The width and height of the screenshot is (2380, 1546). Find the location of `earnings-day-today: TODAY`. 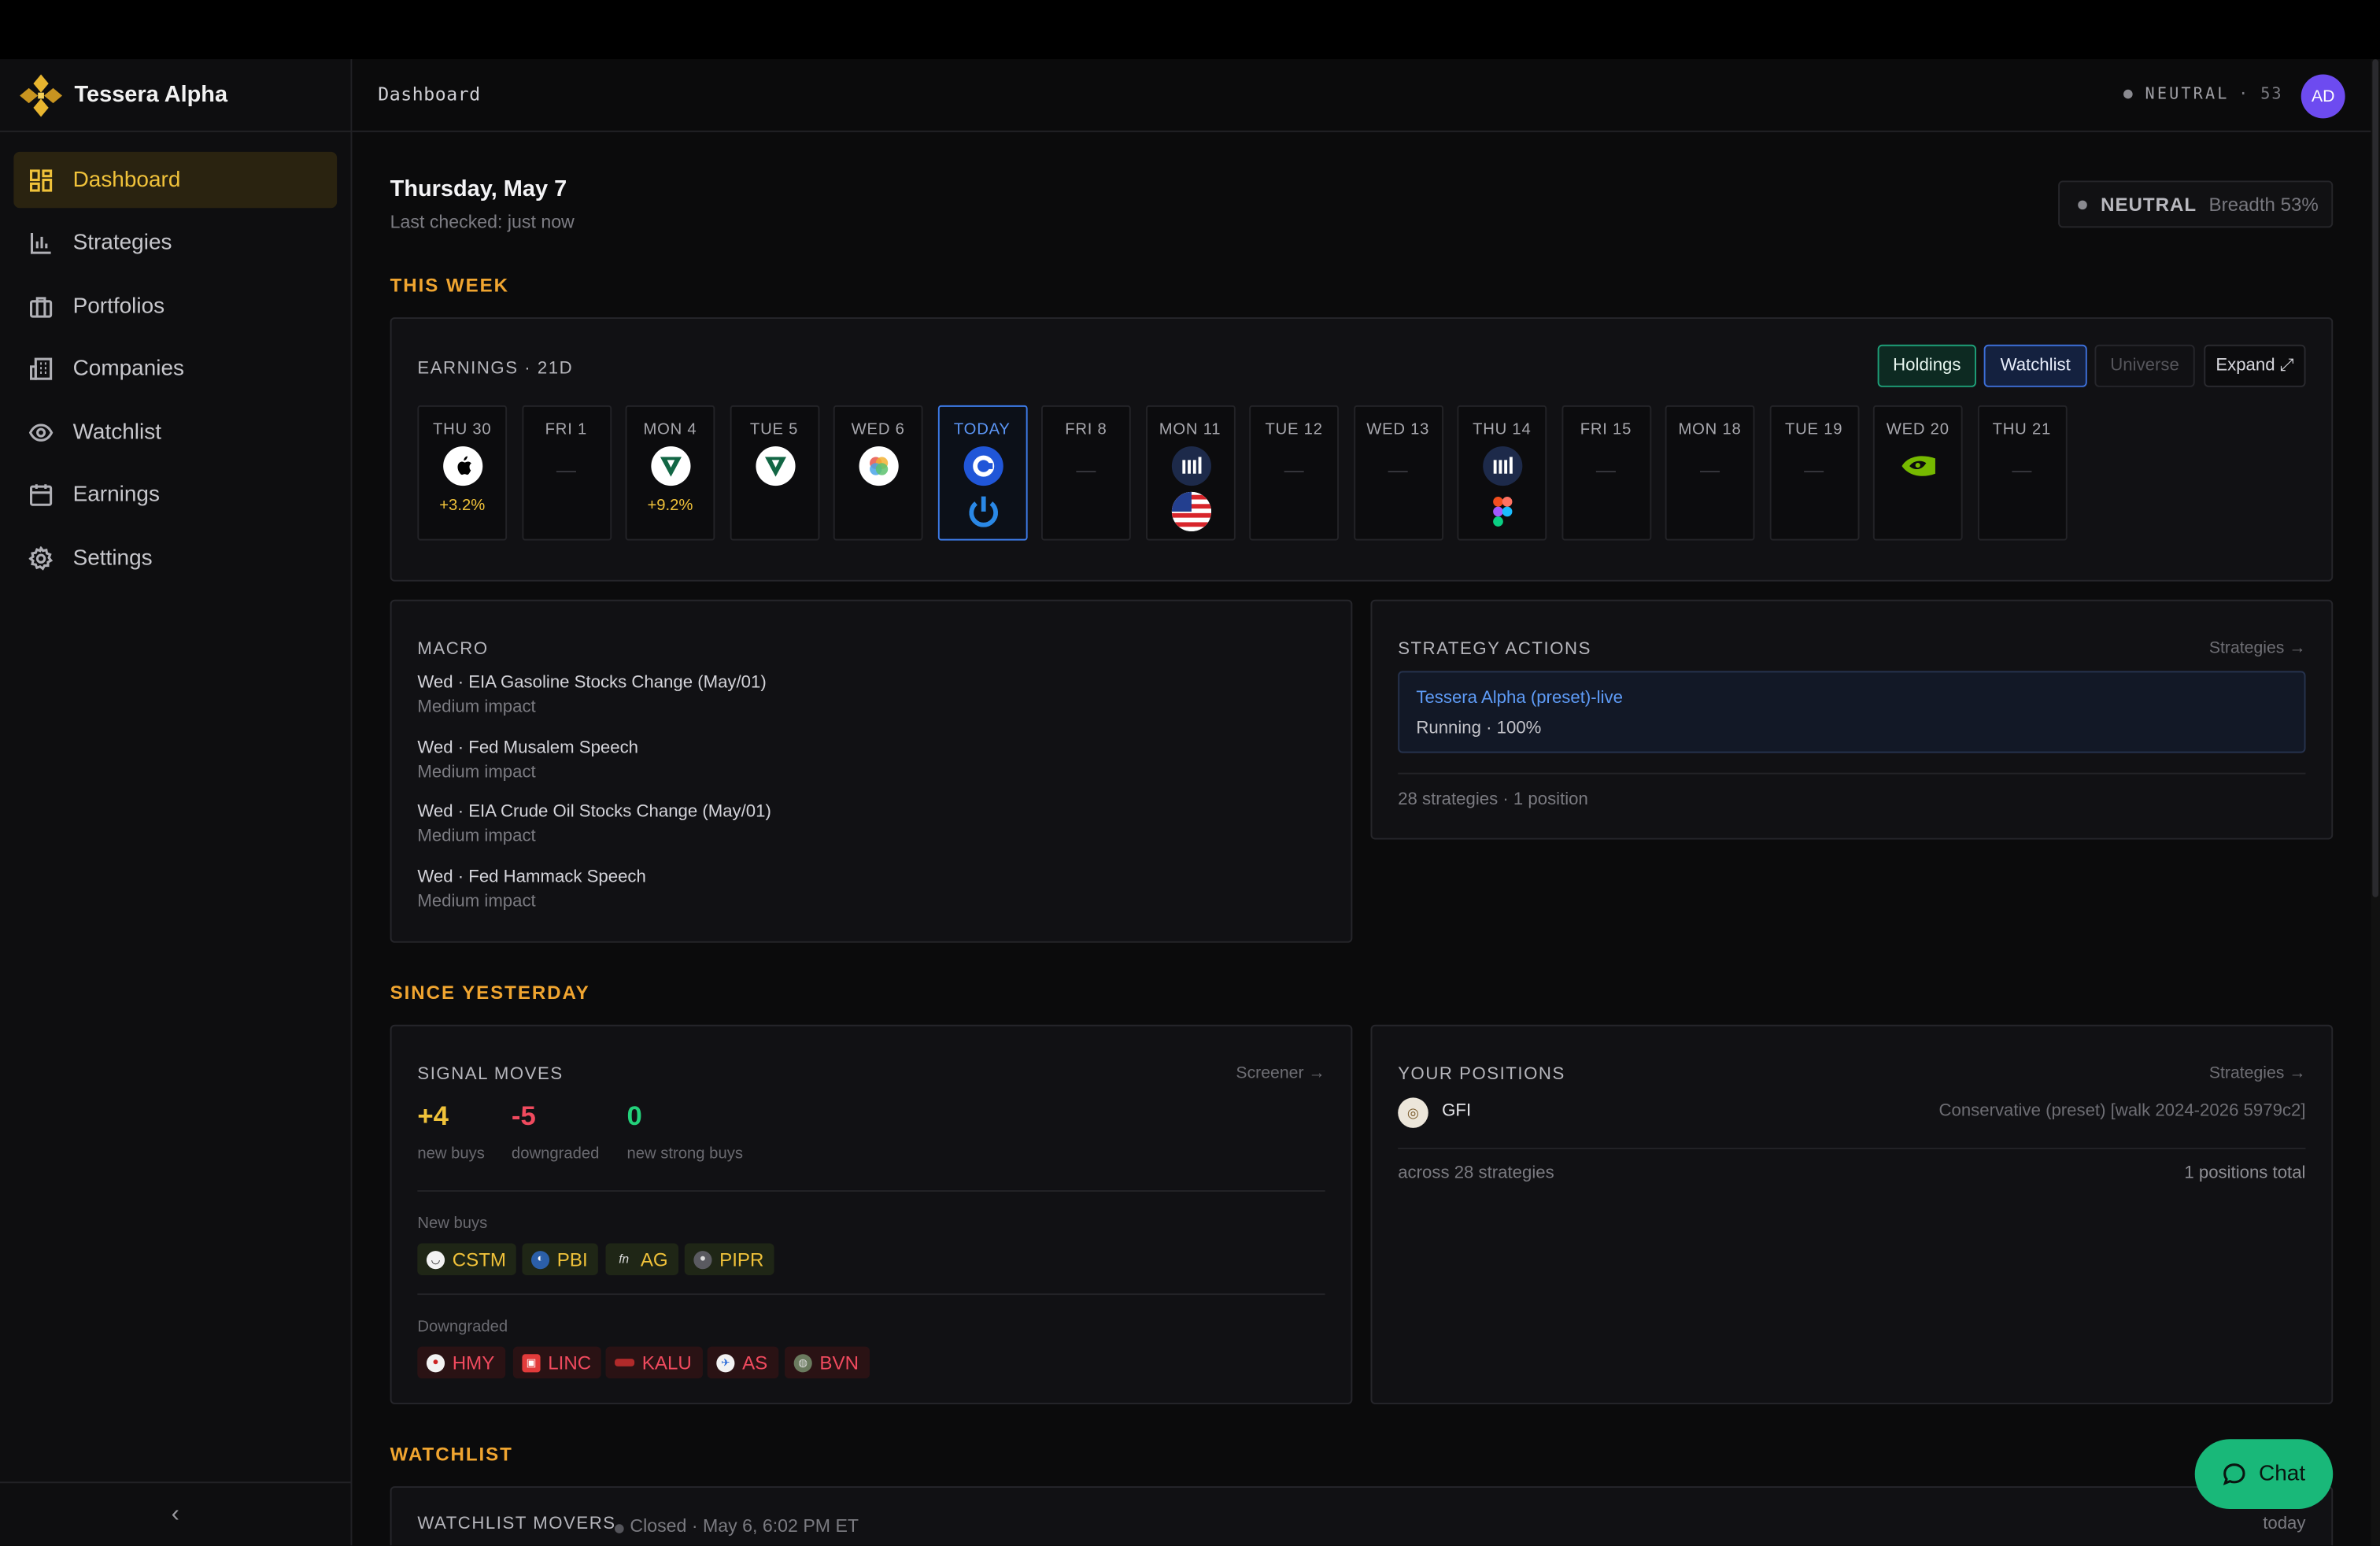

earnings-day-today: TODAY is located at coordinates (982, 473).